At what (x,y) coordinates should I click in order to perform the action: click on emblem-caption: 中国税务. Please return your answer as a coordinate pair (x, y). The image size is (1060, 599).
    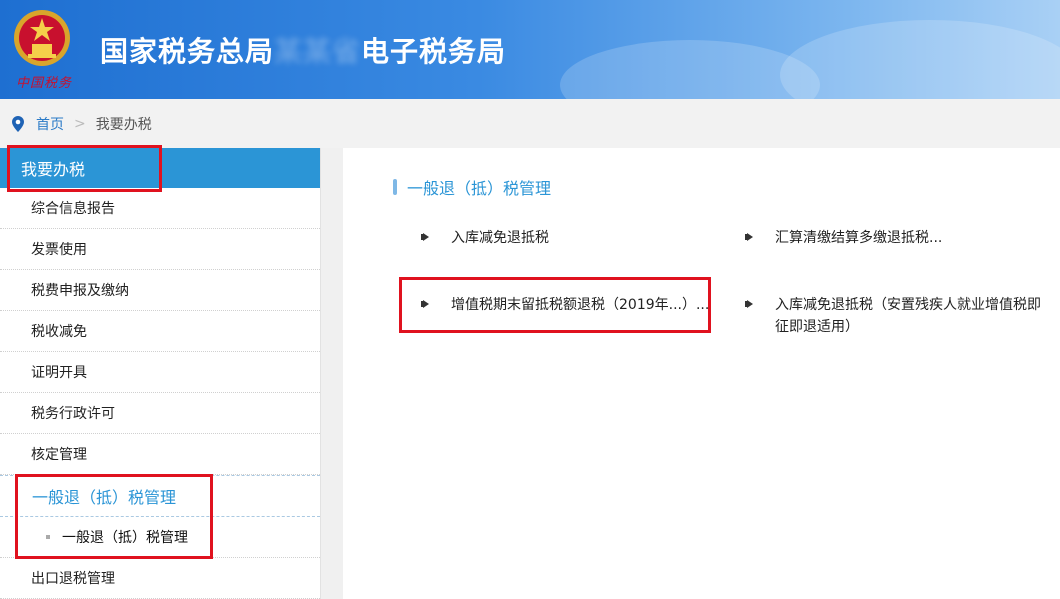
    Looking at the image, I should click on (44, 83).